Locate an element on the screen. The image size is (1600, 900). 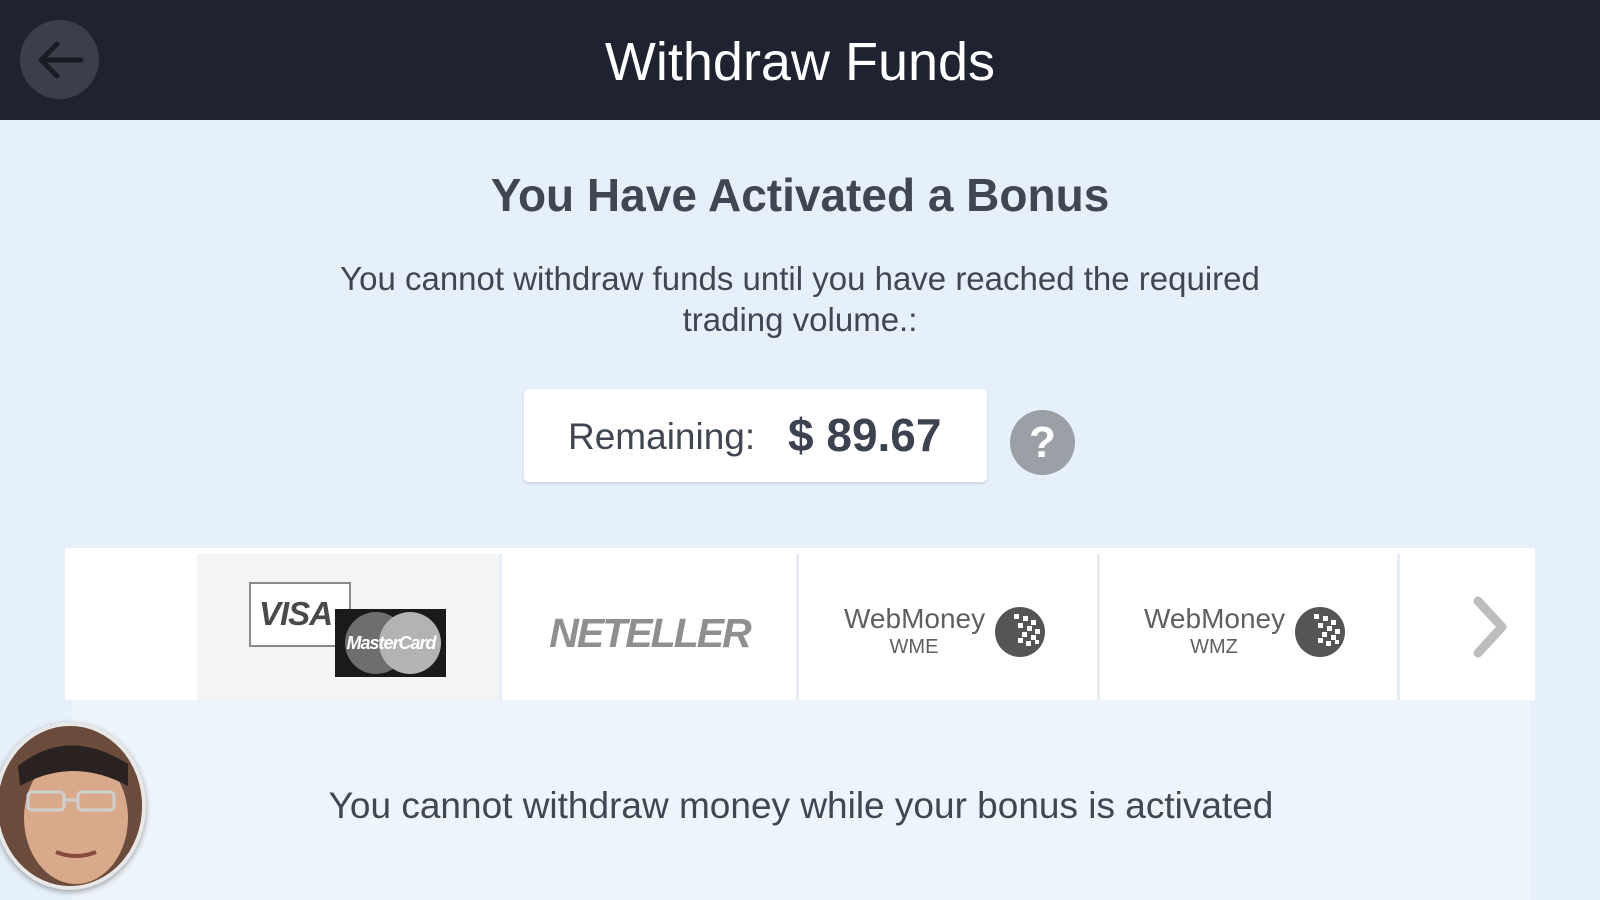
remaining-label: Remaining: is located at coordinates (662, 436).